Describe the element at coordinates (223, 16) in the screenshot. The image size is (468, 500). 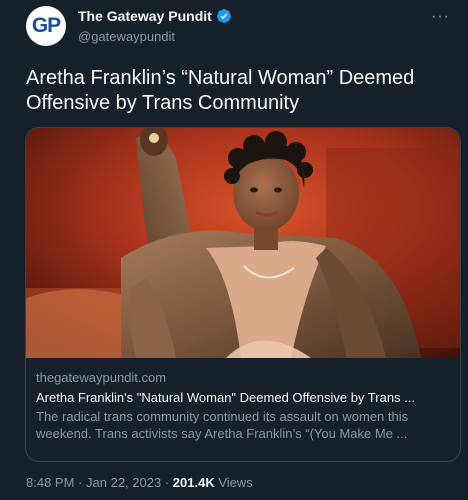
I see `verified-badge-icon` at that location.